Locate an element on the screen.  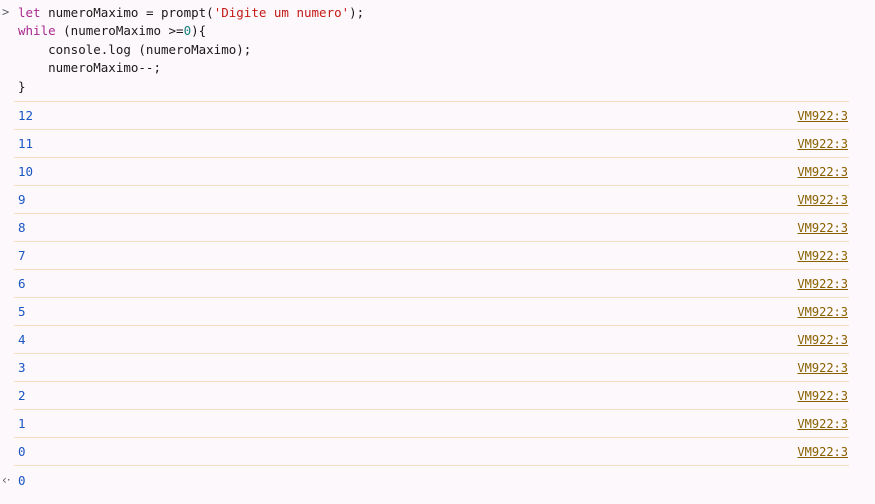
console-output-value: 7 is located at coordinates (22, 256).